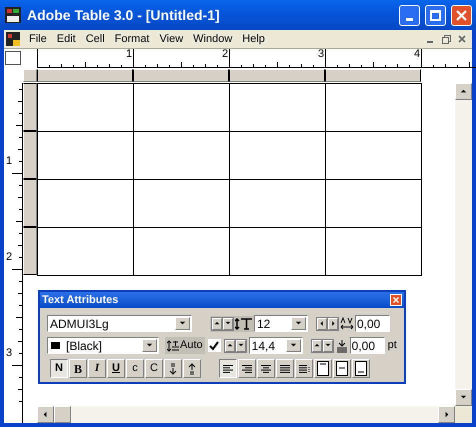 This screenshot has width=476, height=427. I want to click on text-style-button: C, so click(154, 368).